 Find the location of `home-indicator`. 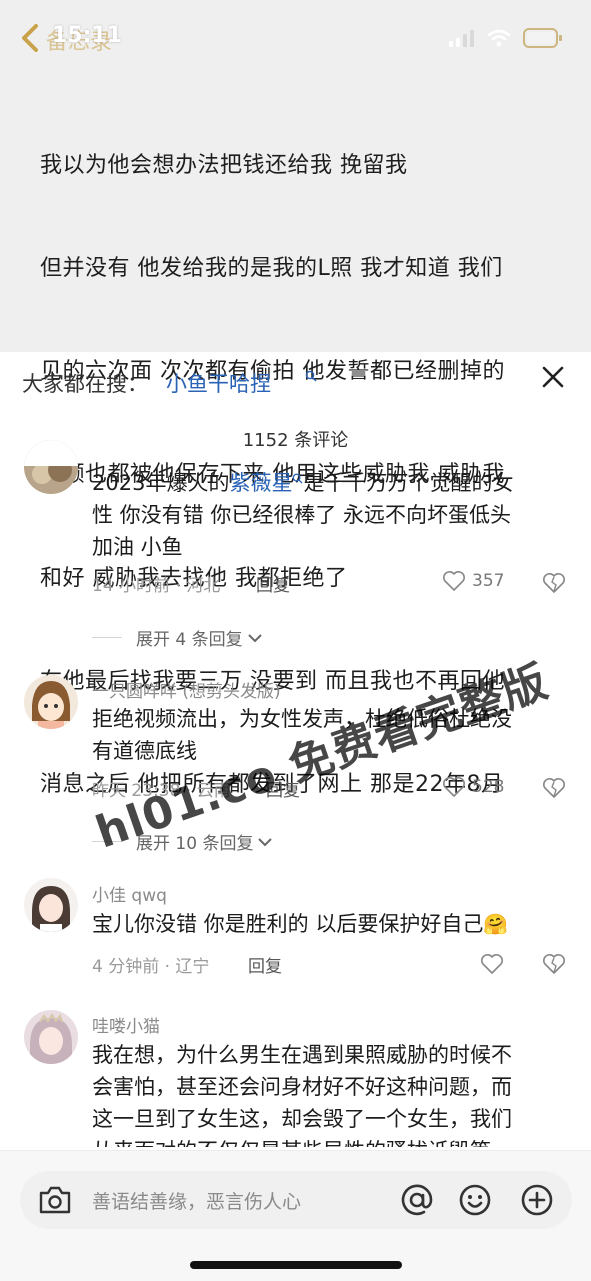

home-indicator is located at coordinates (296, 1265).